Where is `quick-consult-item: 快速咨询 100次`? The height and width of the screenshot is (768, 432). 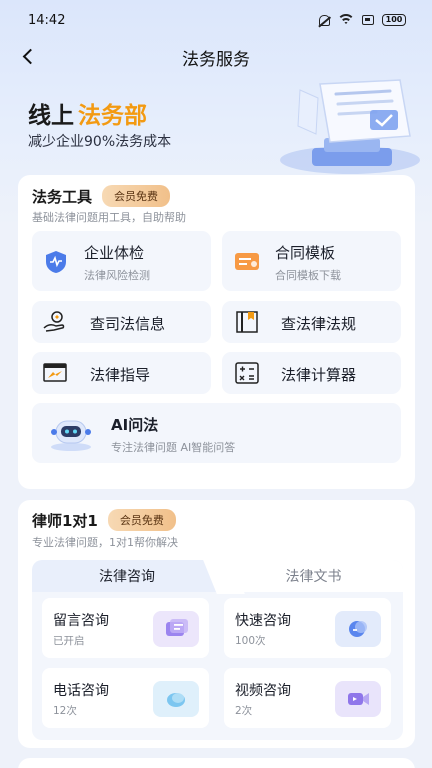 quick-consult-item: 快速咨询 100次 is located at coordinates (307, 628).